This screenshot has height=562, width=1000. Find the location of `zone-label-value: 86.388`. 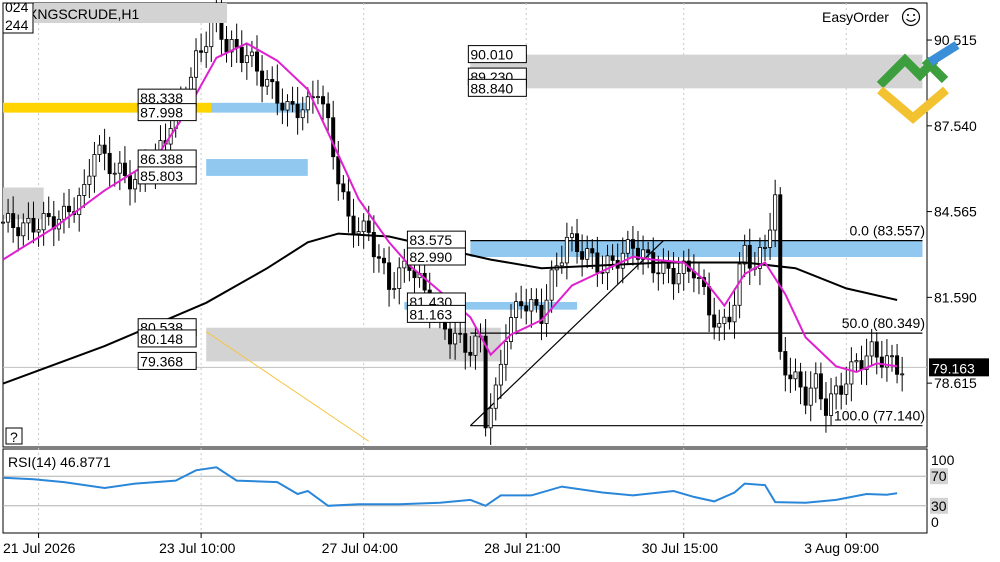

zone-label-value: 86.388 is located at coordinates (161, 159).